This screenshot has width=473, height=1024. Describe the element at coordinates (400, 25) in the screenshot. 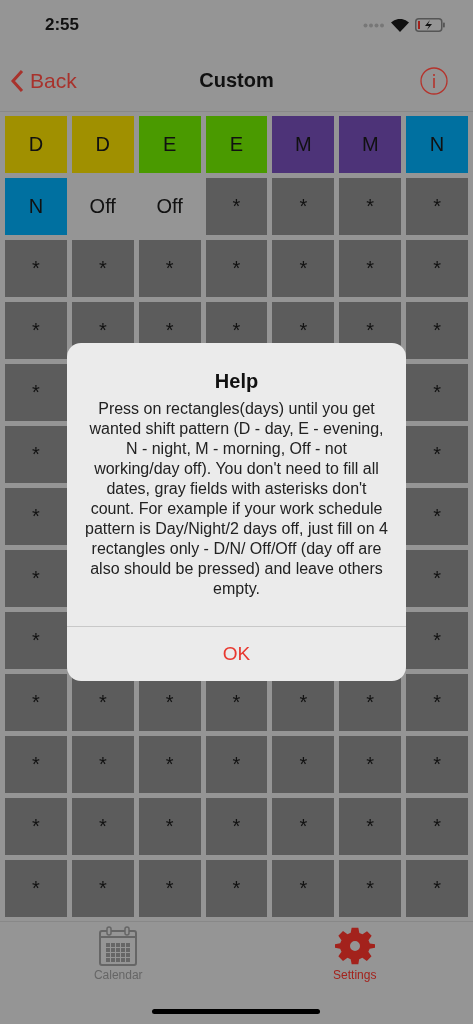

I see `wifi-icon` at that location.